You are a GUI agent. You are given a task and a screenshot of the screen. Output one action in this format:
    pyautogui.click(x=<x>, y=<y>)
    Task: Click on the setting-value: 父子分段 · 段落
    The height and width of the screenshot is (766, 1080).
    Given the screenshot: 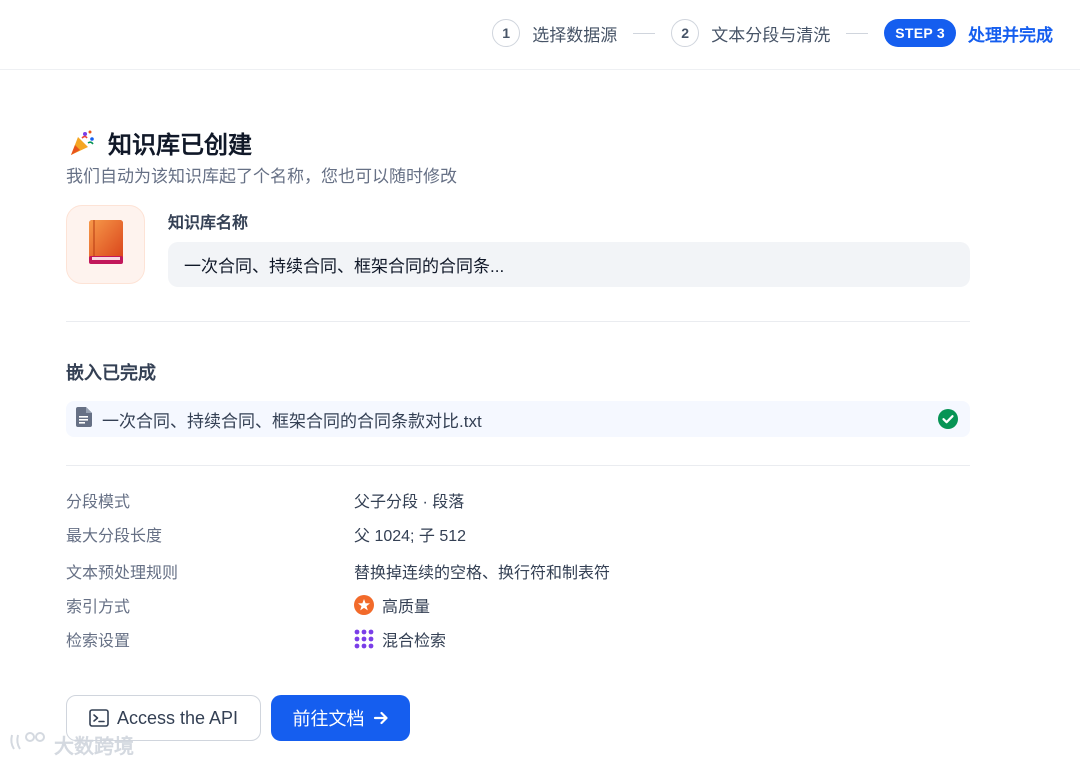 What is the action you would take?
    pyautogui.click(x=409, y=500)
    